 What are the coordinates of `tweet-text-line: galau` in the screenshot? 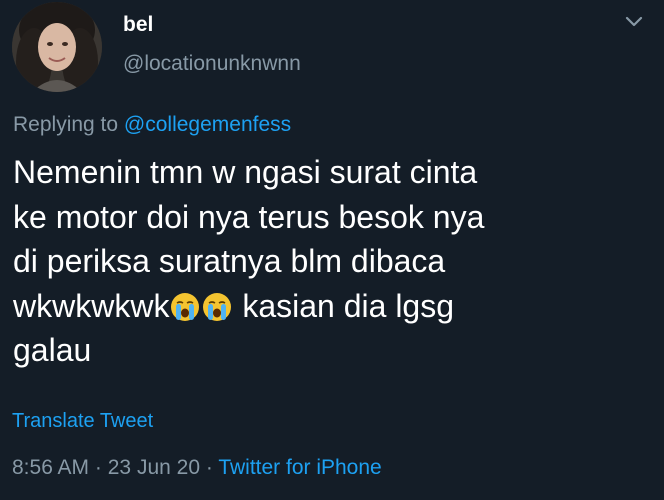 It's located at (52, 350).